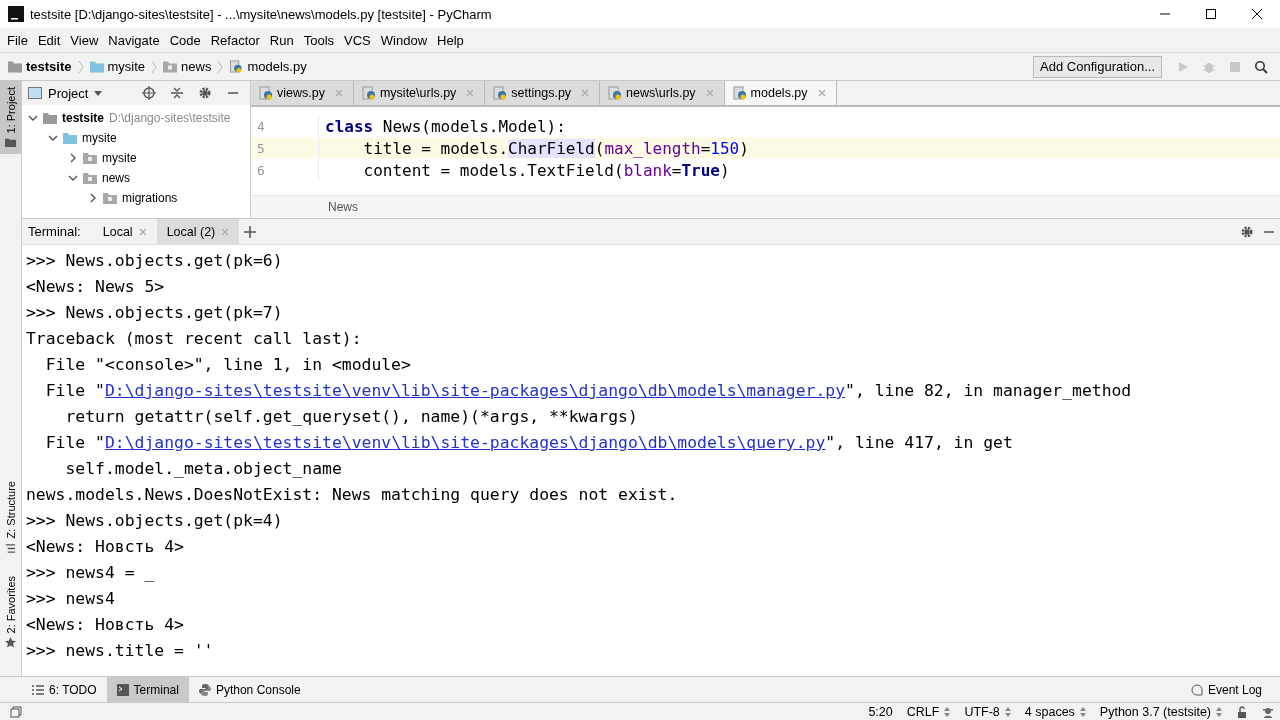 The image size is (1280, 720). I want to click on terminal-line: >>> news4, so click(71, 599).